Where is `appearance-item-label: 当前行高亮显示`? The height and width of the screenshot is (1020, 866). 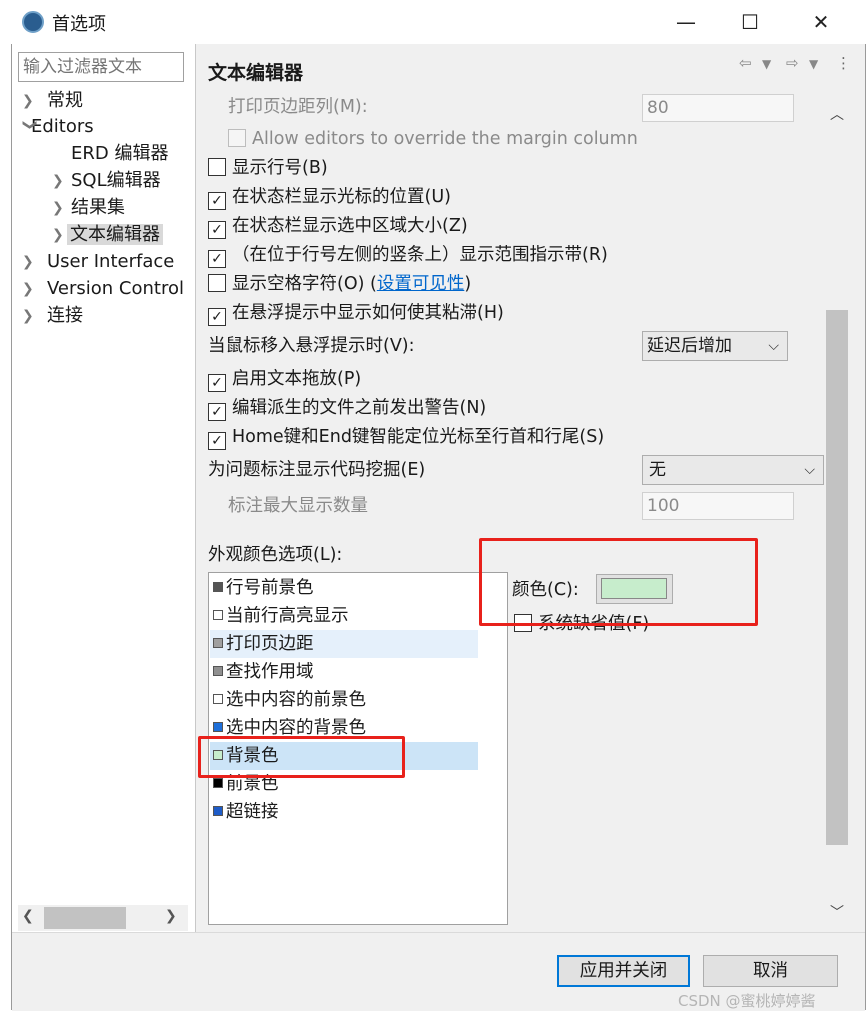
appearance-item-label: 当前行高亮显示 is located at coordinates (287, 616).